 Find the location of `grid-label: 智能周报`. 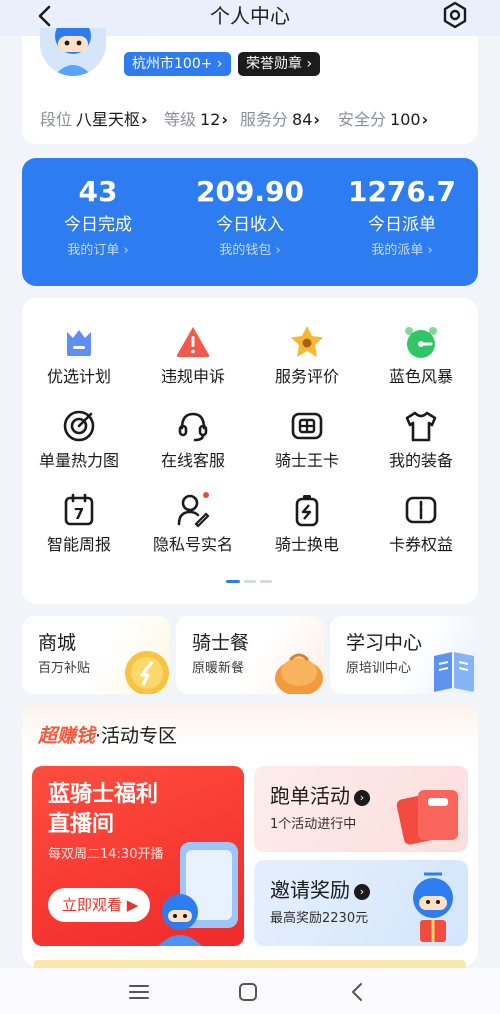

grid-label: 智能周报 is located at coordinates (78, 544).